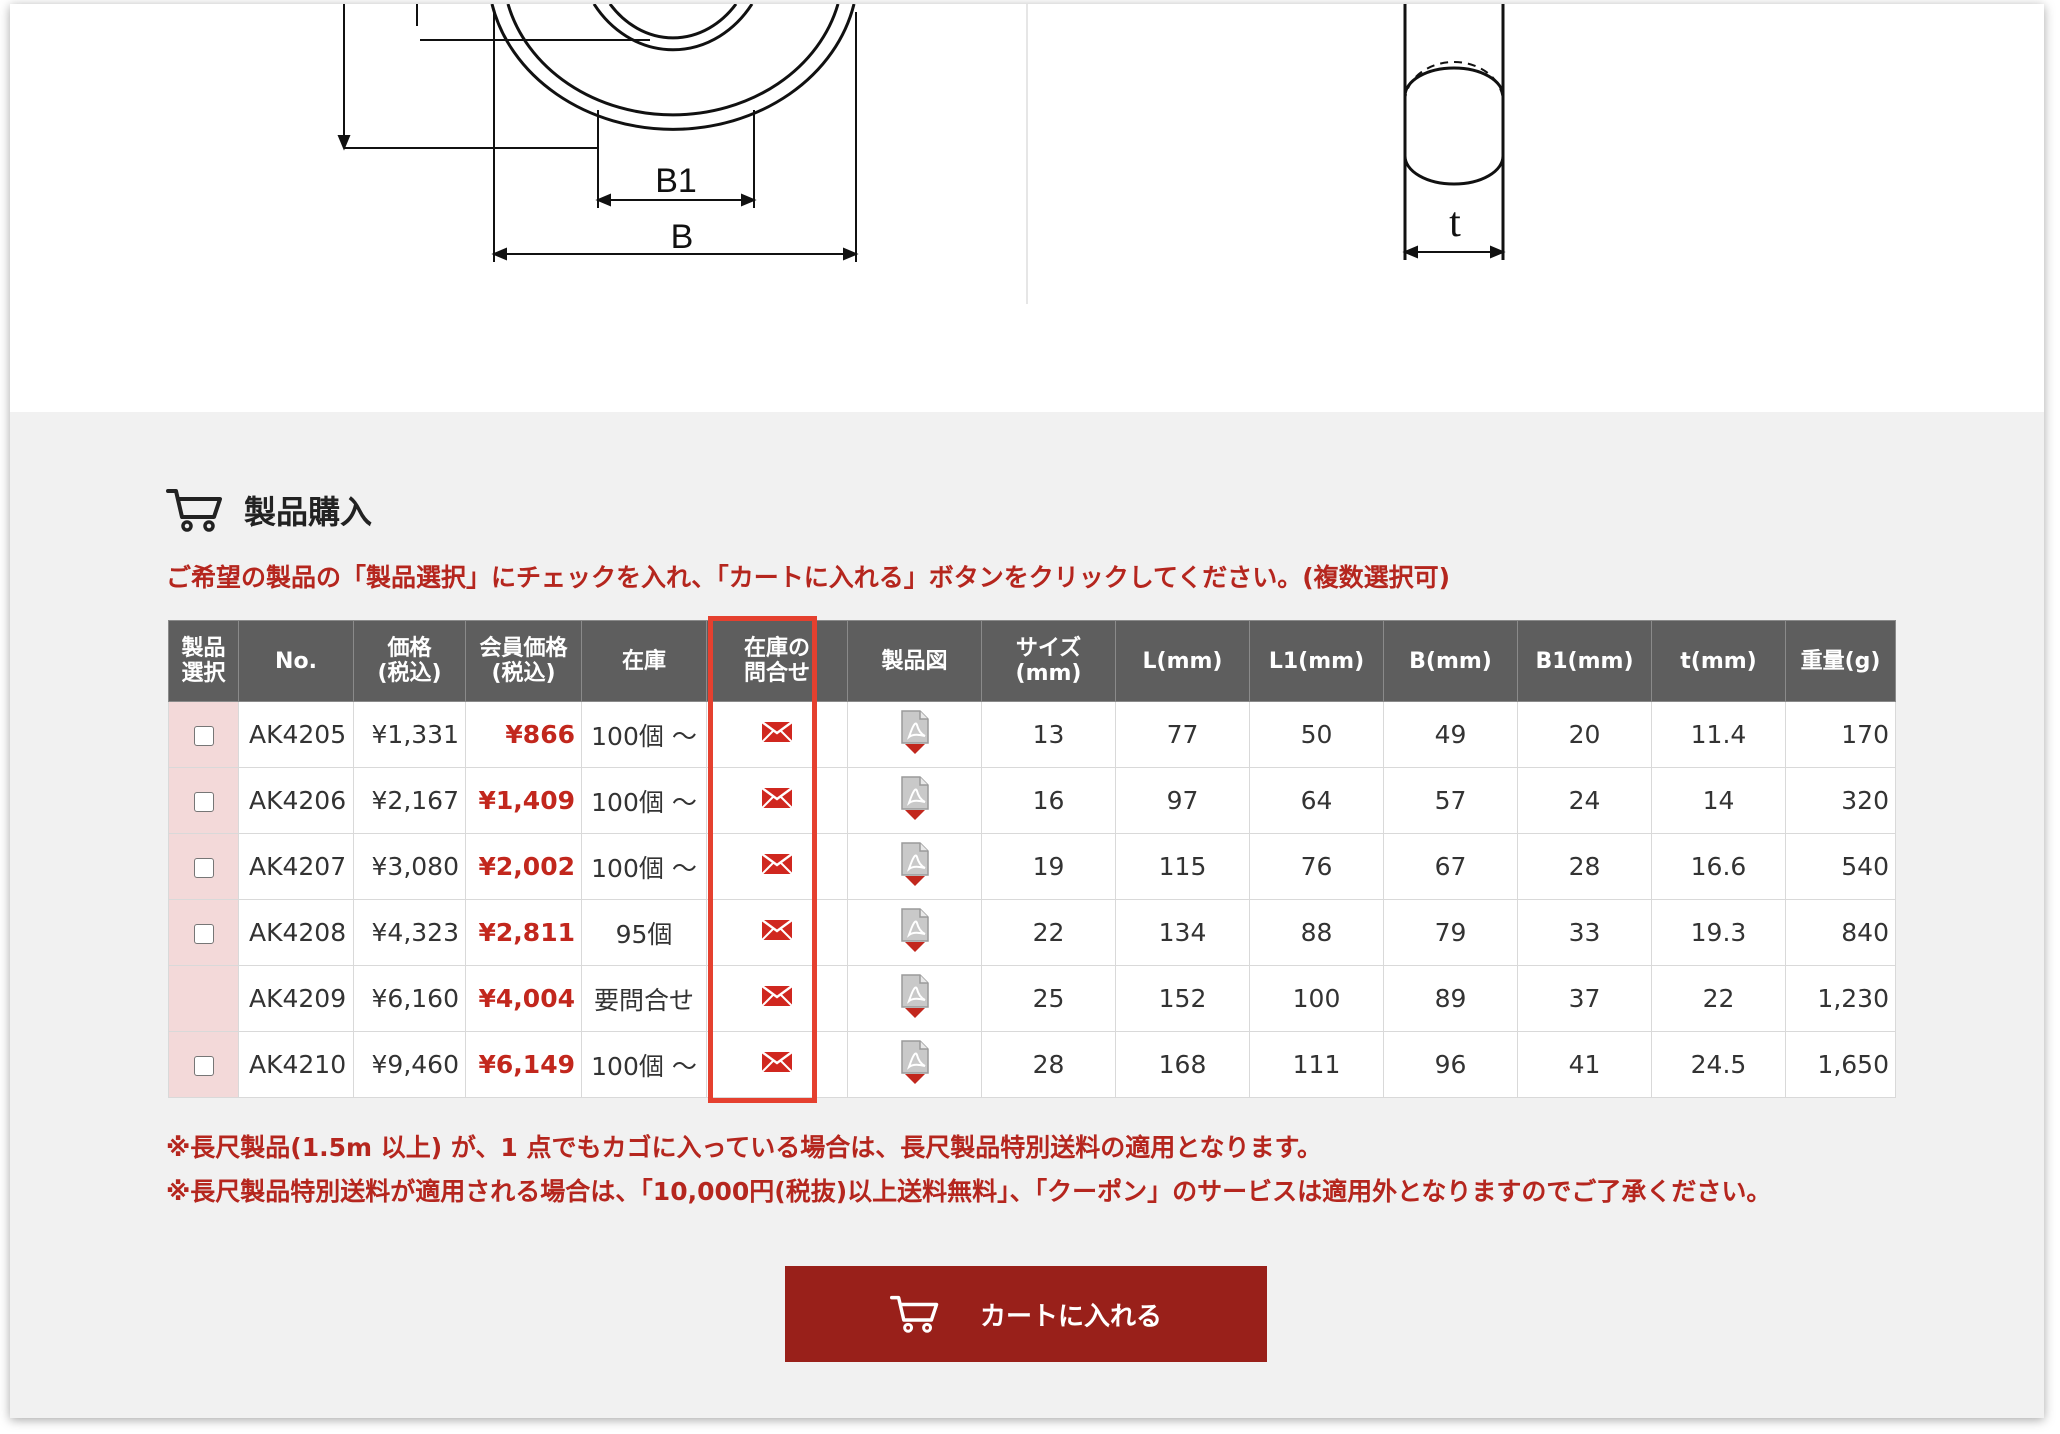  What do you see at coordinates (1840, 1064) in the screenshot?
I see `weight-value: 1,650` at bounding box center [1840, 1064].